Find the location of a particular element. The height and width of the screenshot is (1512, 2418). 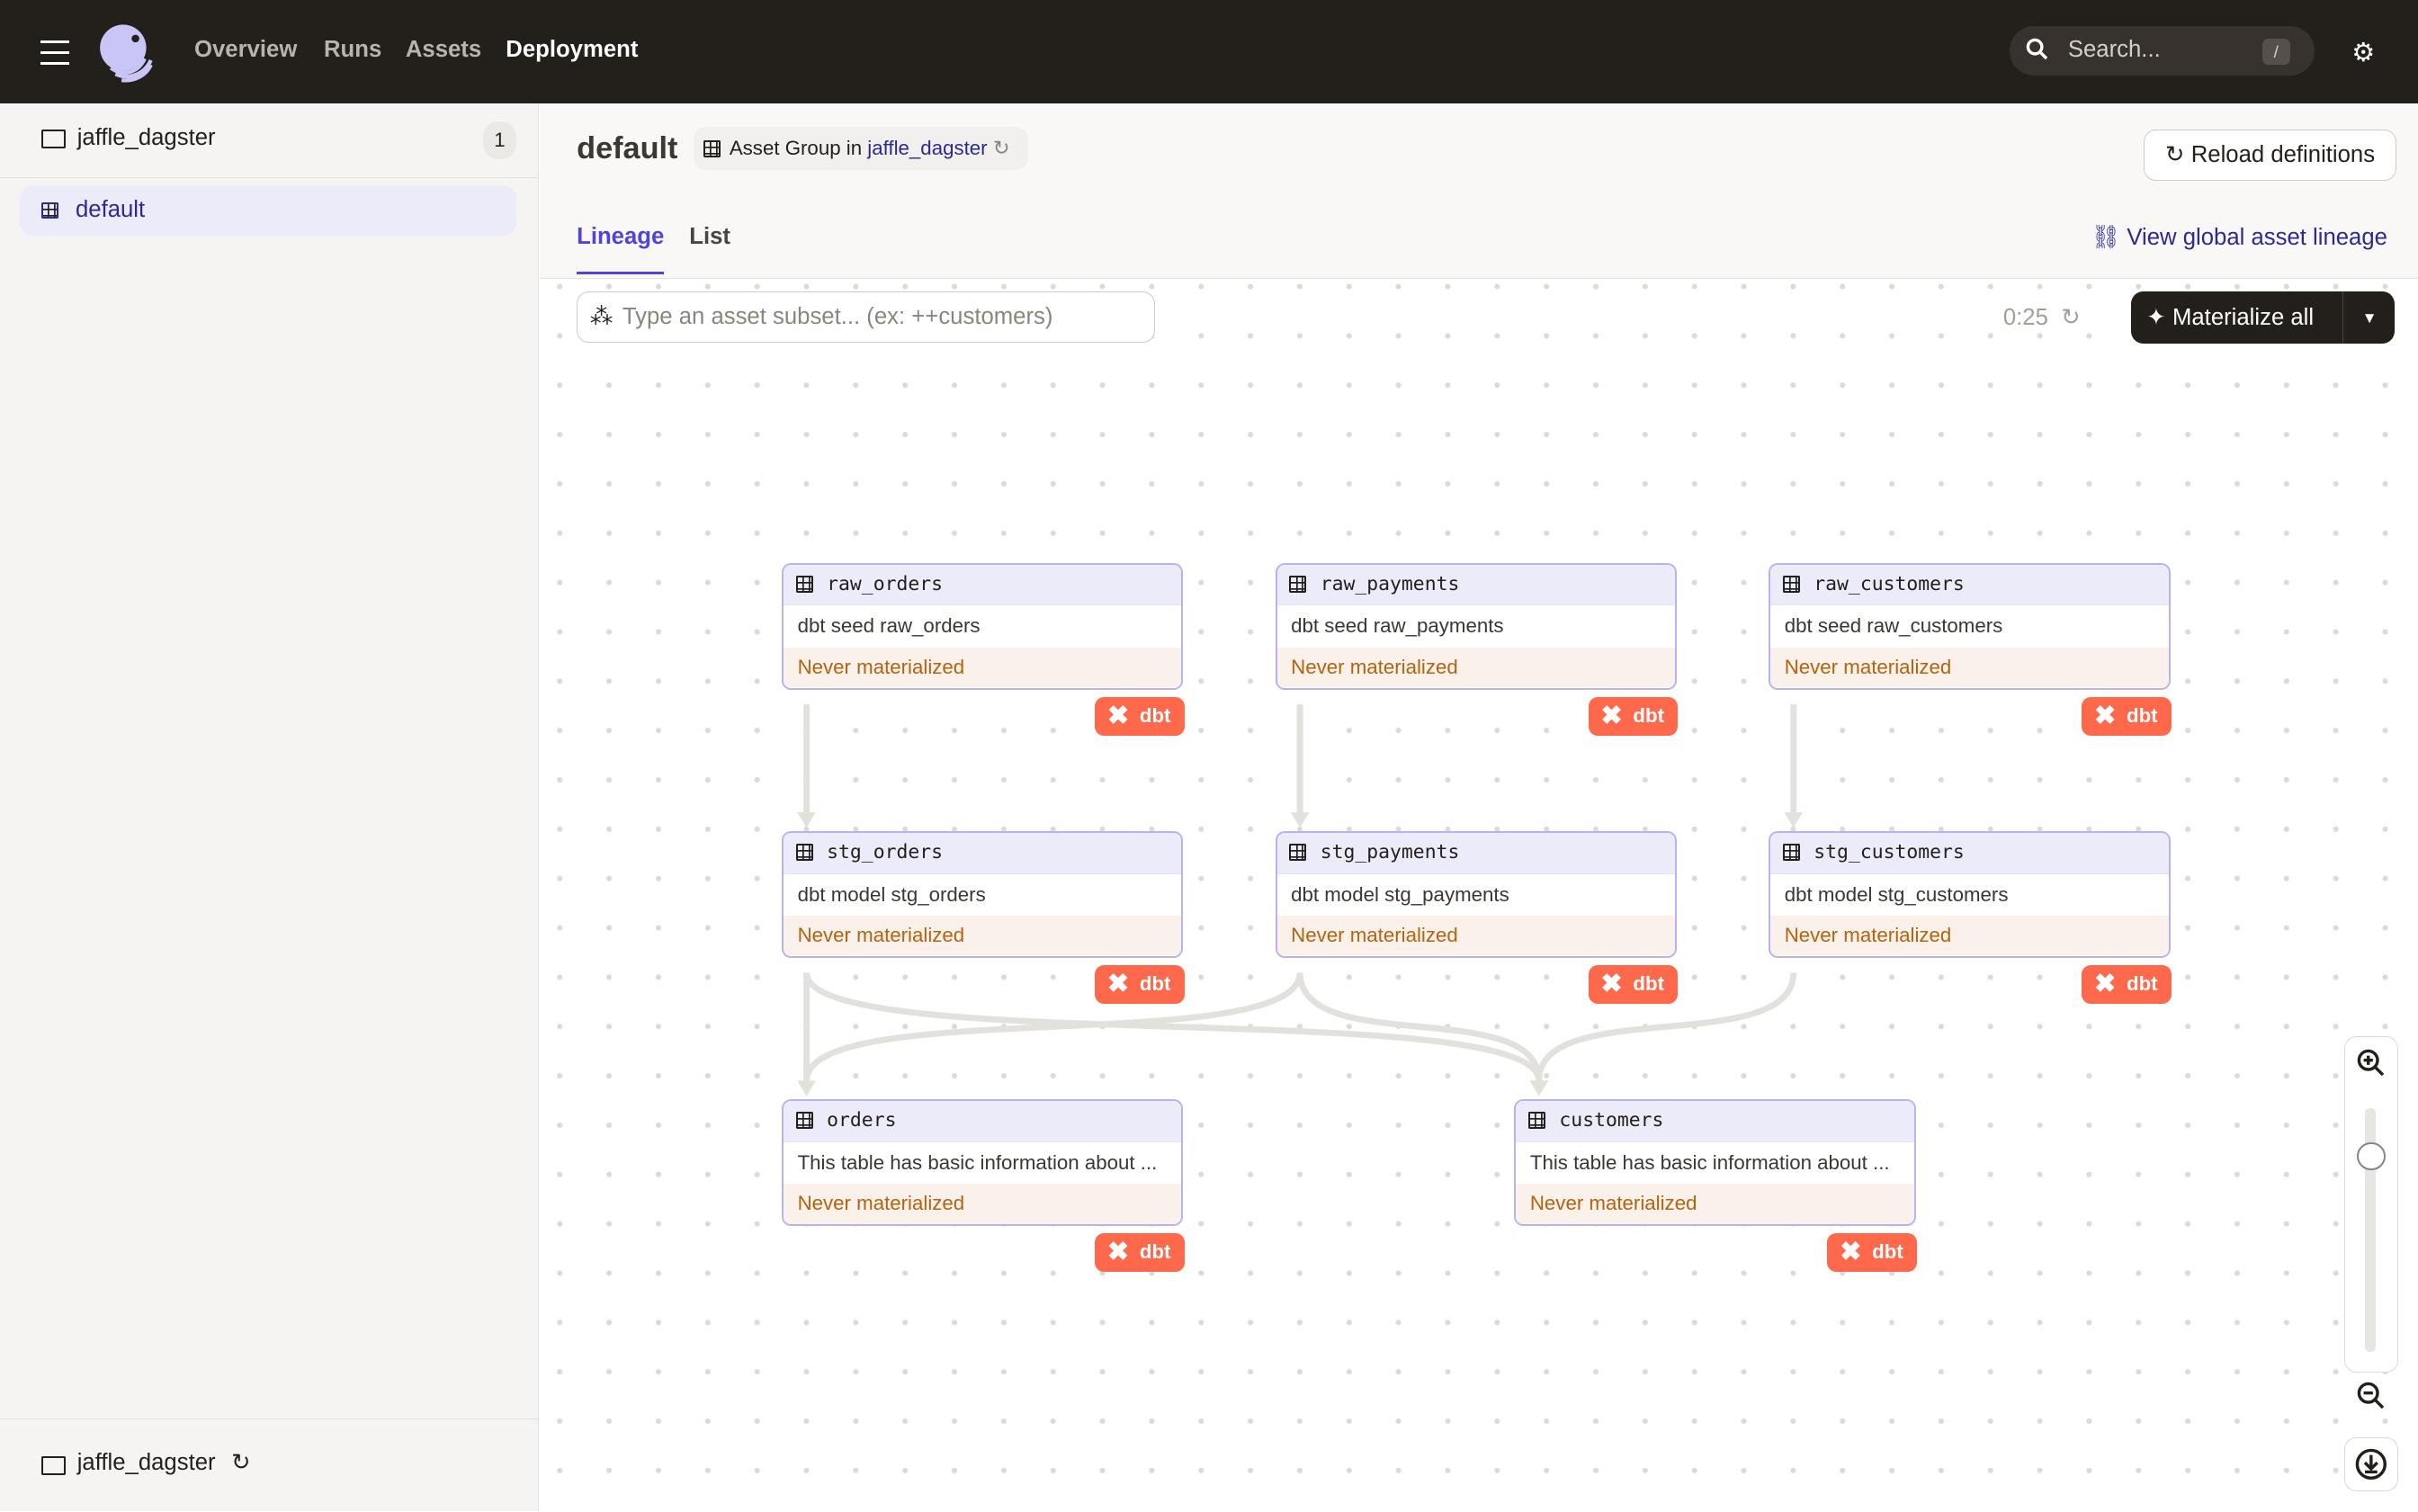

view-global-lineage-link: ⛓ View global asset lineage is located at coordinates (2239, 238).